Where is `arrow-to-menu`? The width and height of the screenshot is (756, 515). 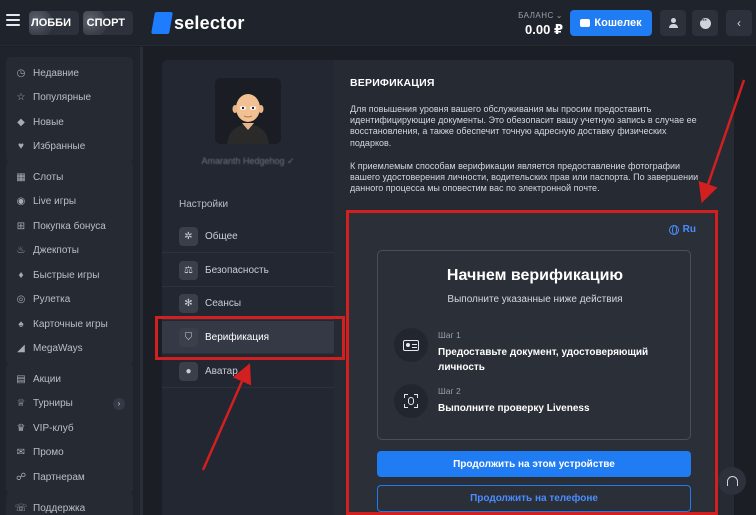
arrow-to-menu is located at coordinates (226, 417).